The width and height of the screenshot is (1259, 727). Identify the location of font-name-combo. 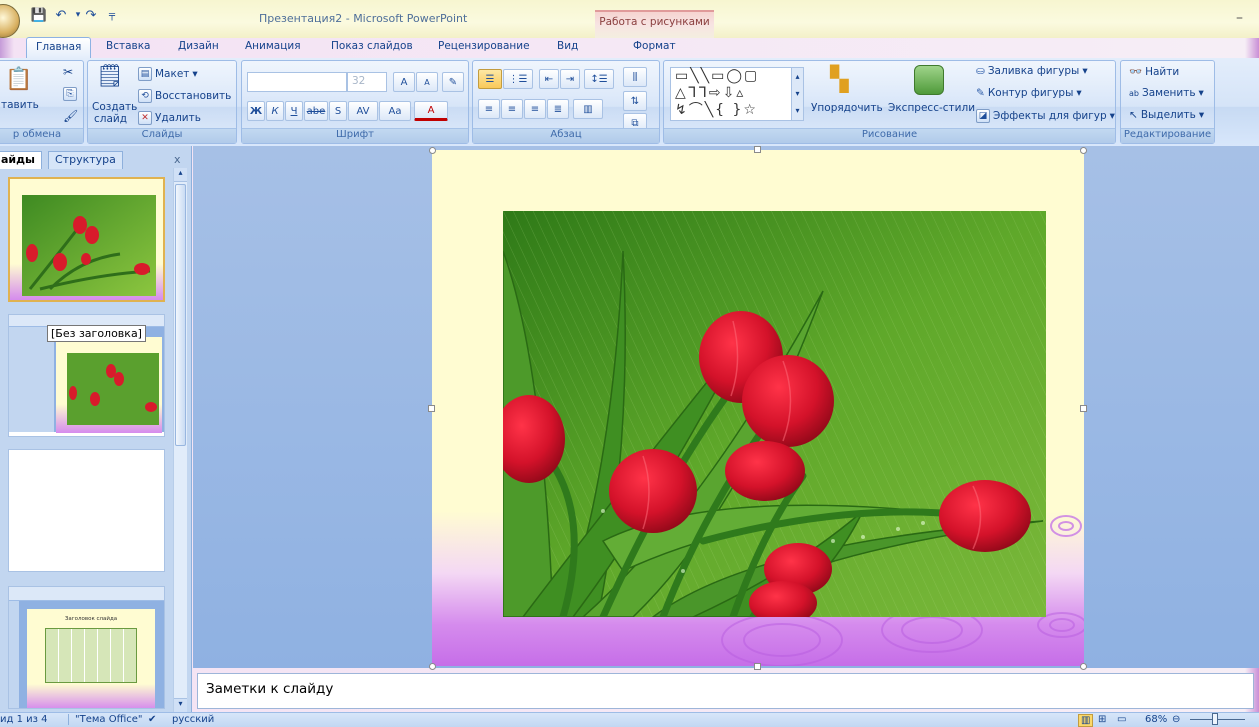
(297, 82).